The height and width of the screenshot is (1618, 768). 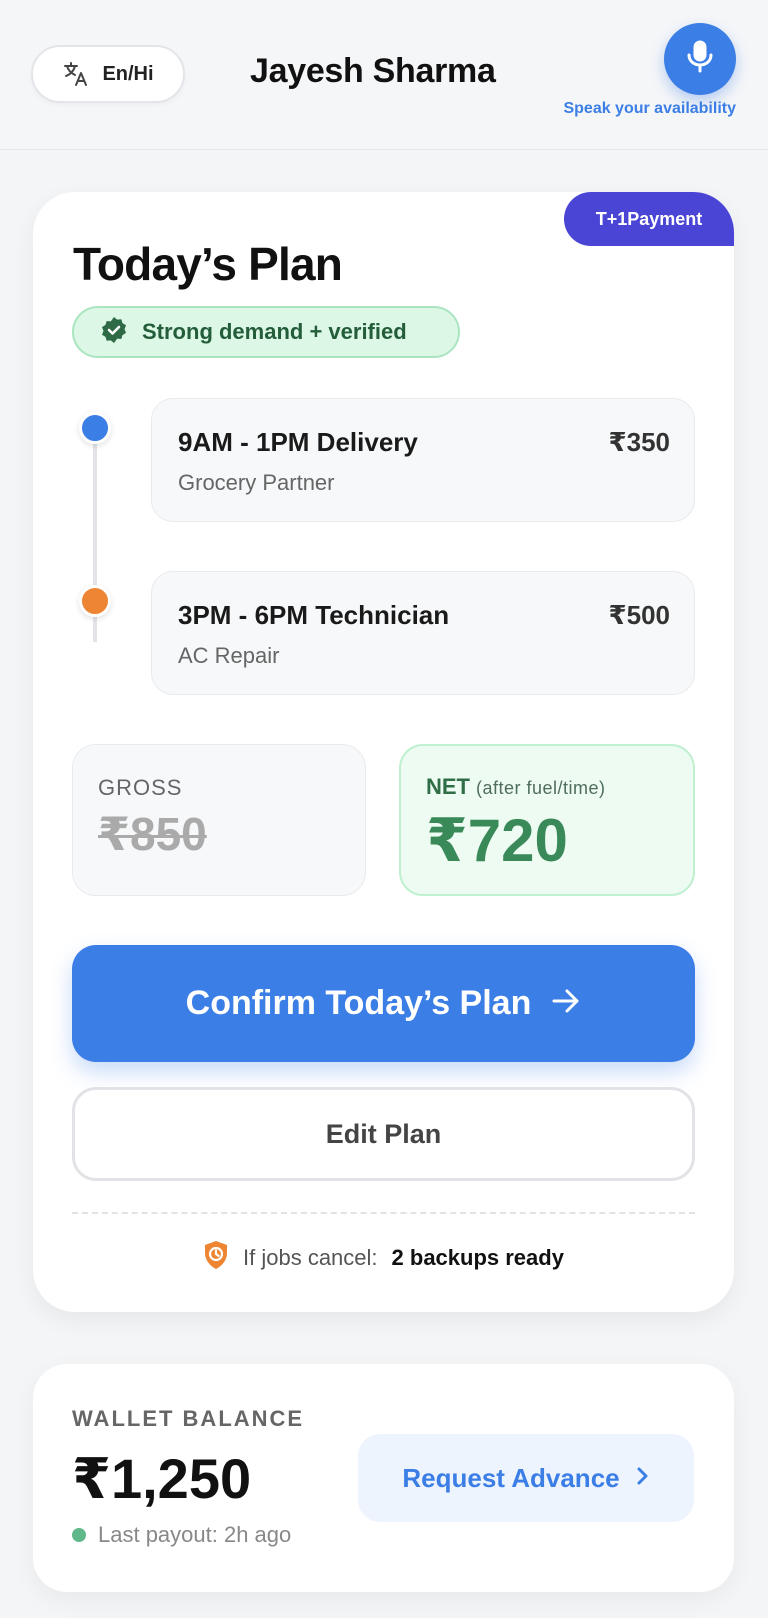 What do you see at coordinates (643, 1478) in the screenshot?
I see `chevron-right-icon` at bounding box center [643, 1478].